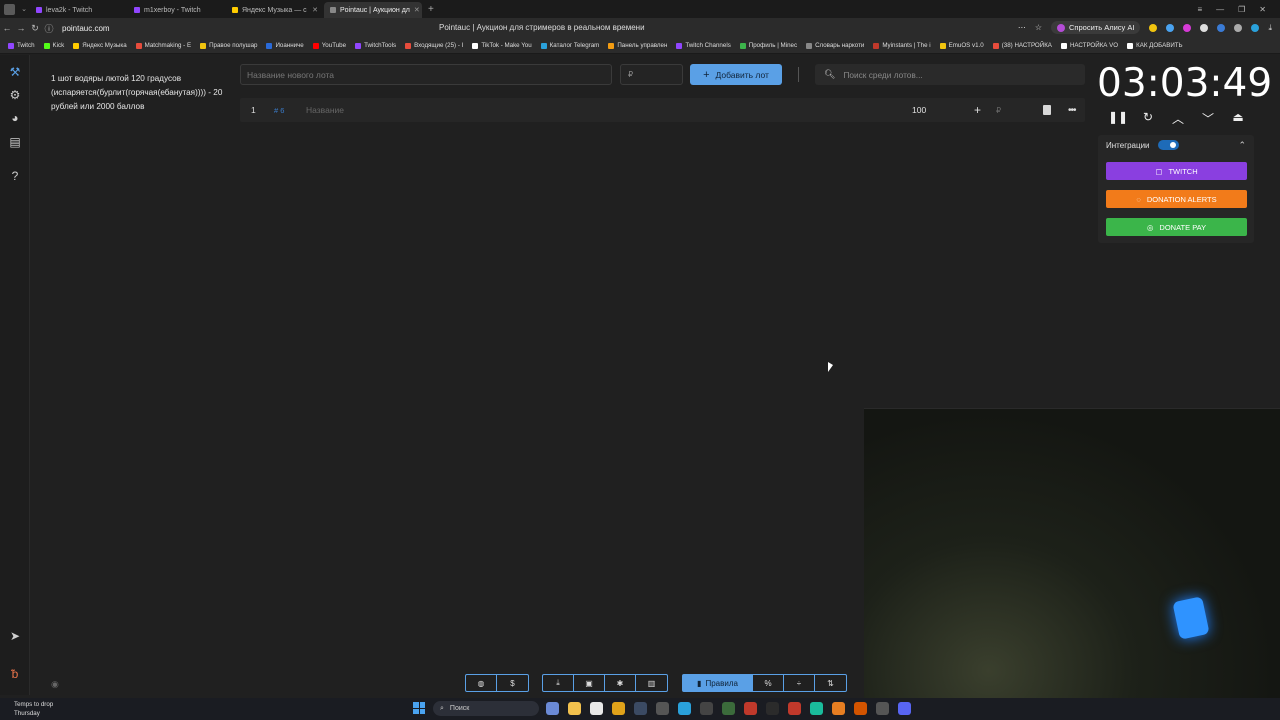  Describe the element at coordinates (1022, 45) in the screenshot. I see `bookmark-item: (38) НАСТРОЙКА` at that location.